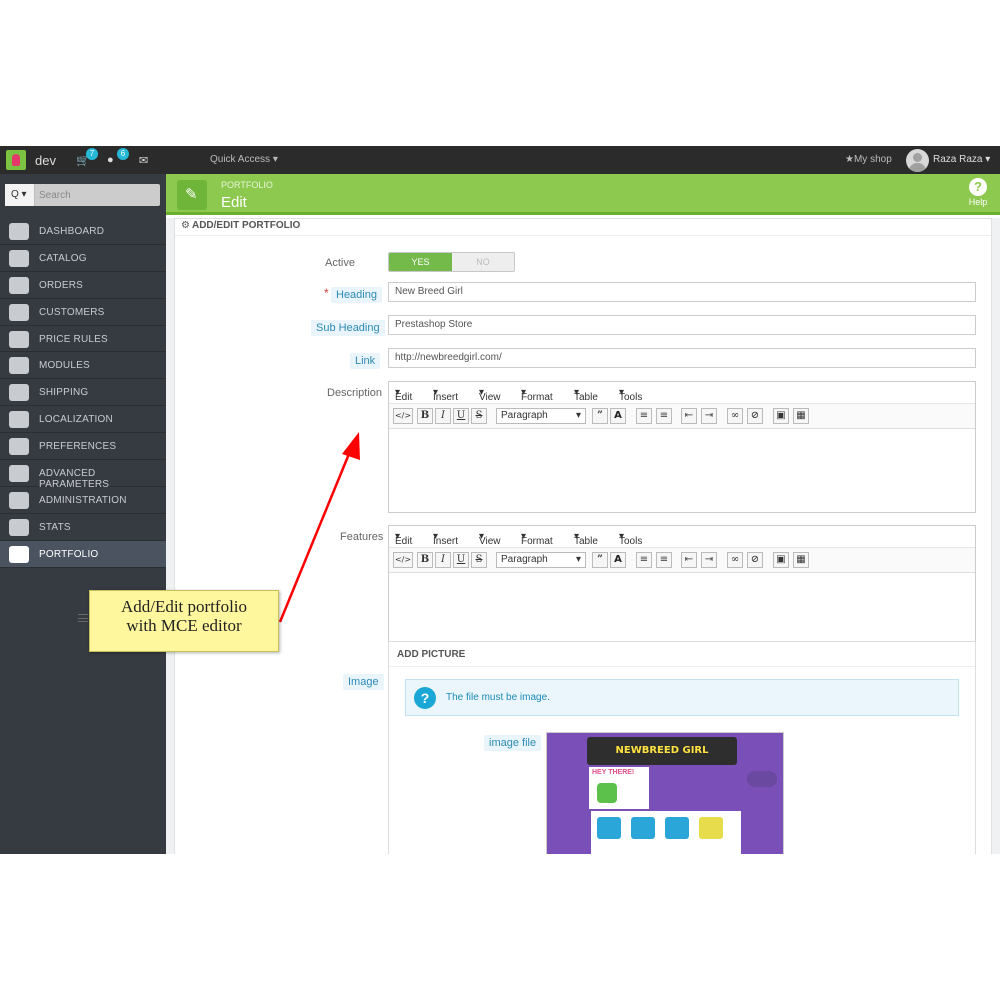 The width and height of the screenshot is (1000, 1000). I want to click on user-menu: Raza Raza ▾, so click(961, 159).